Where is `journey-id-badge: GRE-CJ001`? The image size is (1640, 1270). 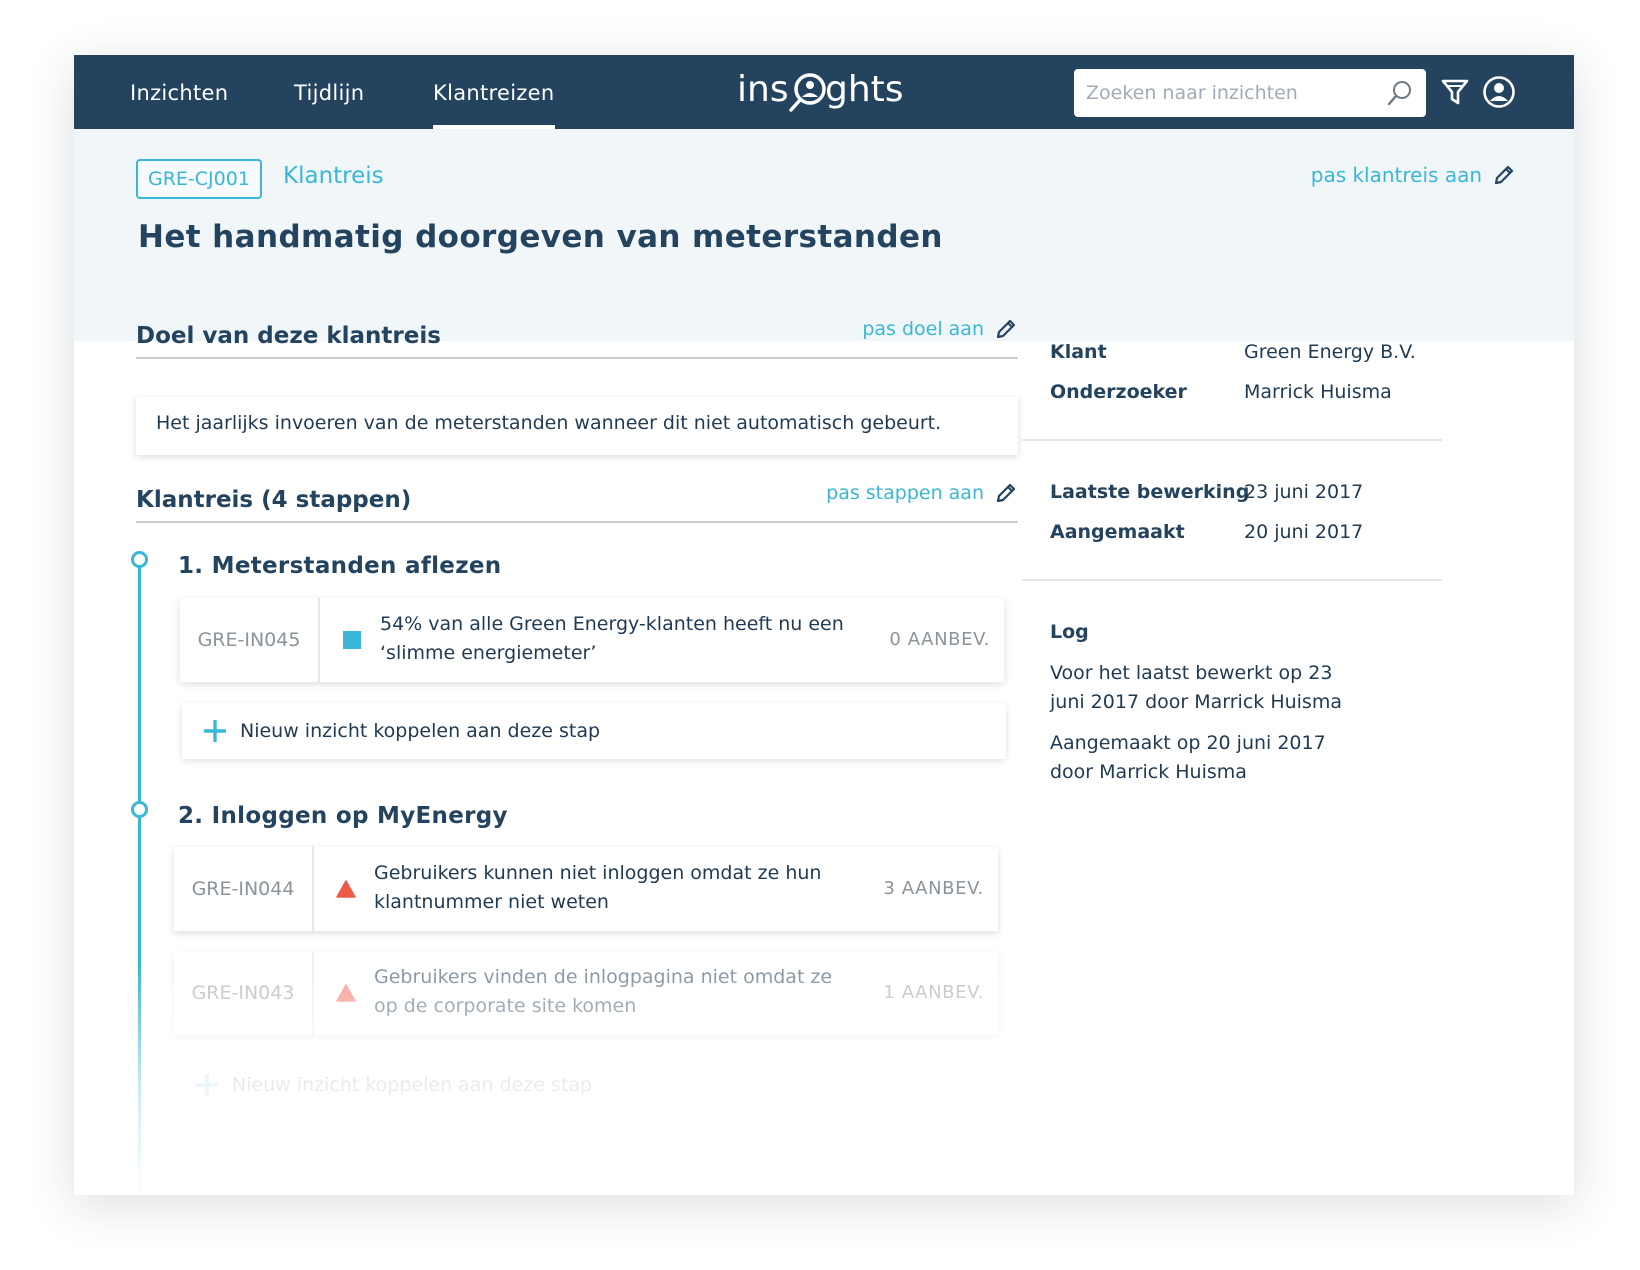 journey-id-badge: GRE-CJ001 is located at coordinates (199, 179).